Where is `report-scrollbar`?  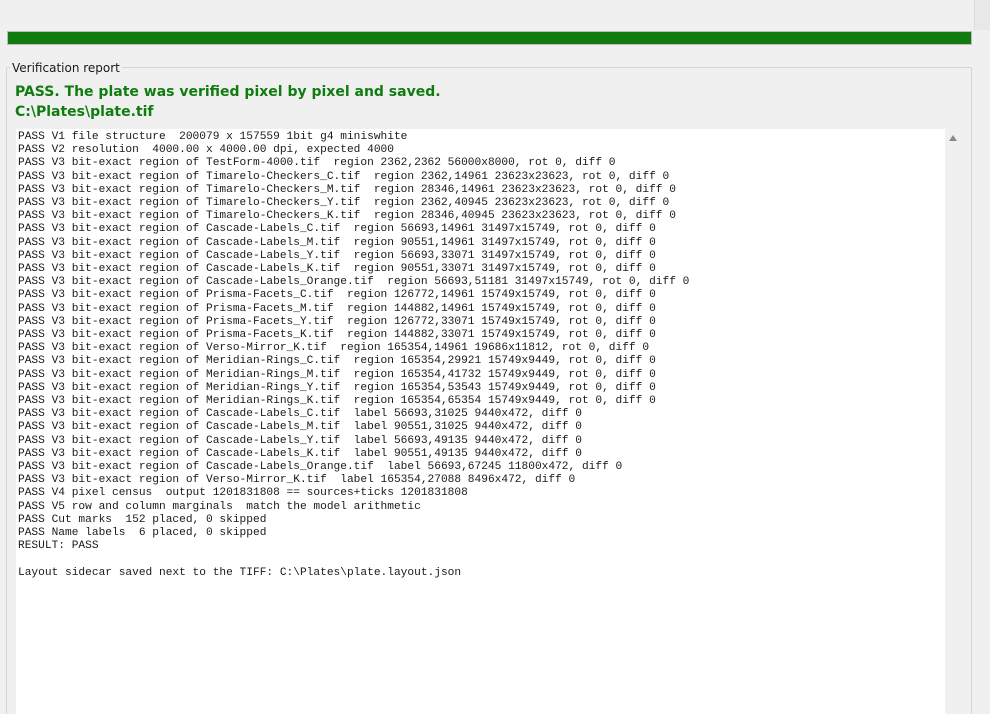 report-scrollbar is located at coordinates (953, 421).